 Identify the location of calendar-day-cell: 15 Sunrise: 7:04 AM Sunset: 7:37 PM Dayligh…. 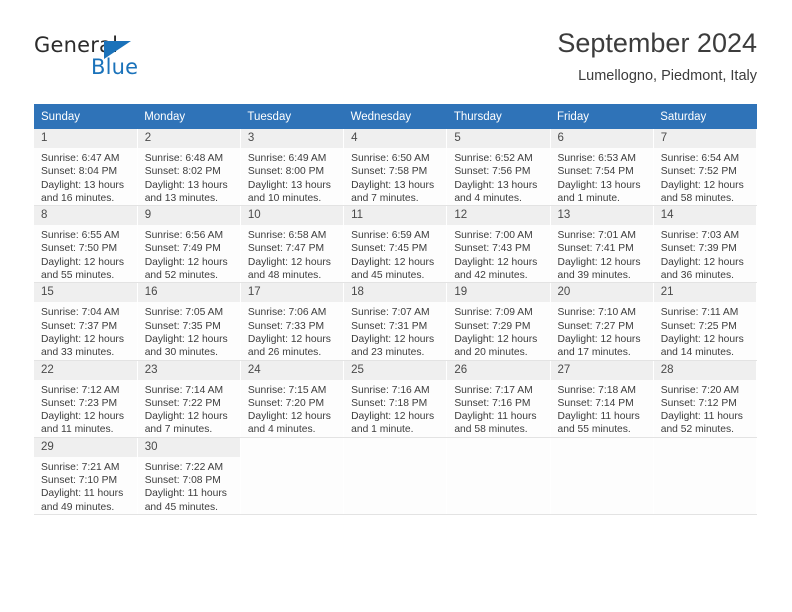
(86, 321).